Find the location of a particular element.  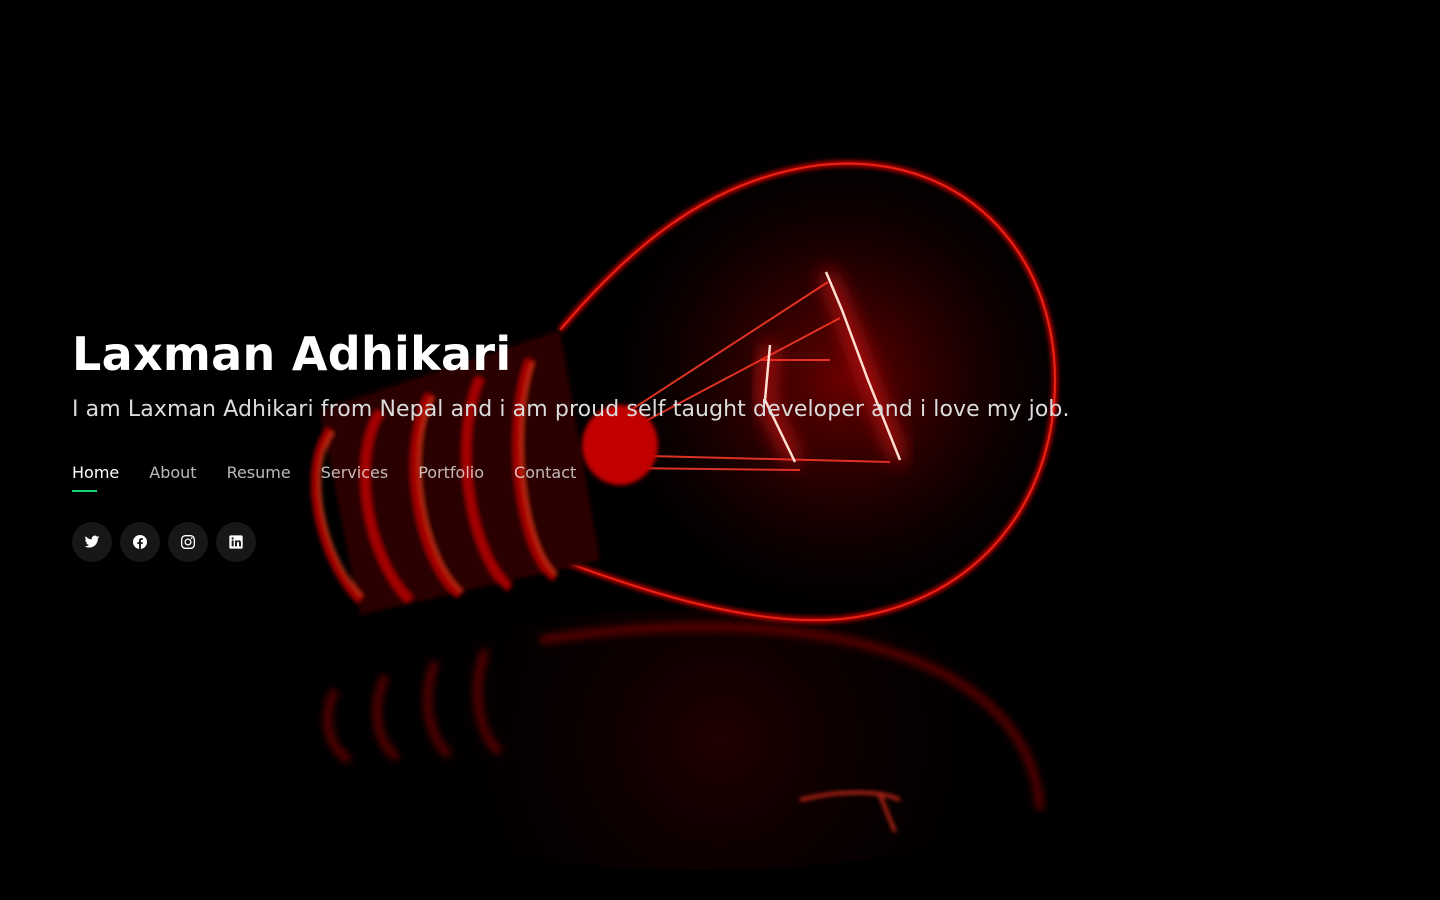

facebook-link is located at coordinates (140, 542).